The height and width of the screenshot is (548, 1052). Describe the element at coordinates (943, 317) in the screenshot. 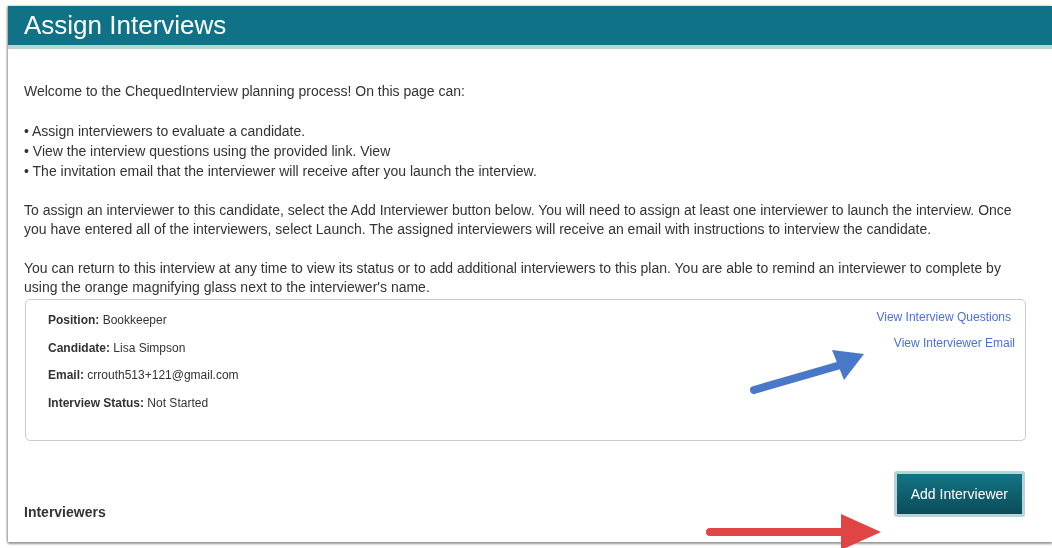

I see `detail-link: View Interview Questions` at that location.